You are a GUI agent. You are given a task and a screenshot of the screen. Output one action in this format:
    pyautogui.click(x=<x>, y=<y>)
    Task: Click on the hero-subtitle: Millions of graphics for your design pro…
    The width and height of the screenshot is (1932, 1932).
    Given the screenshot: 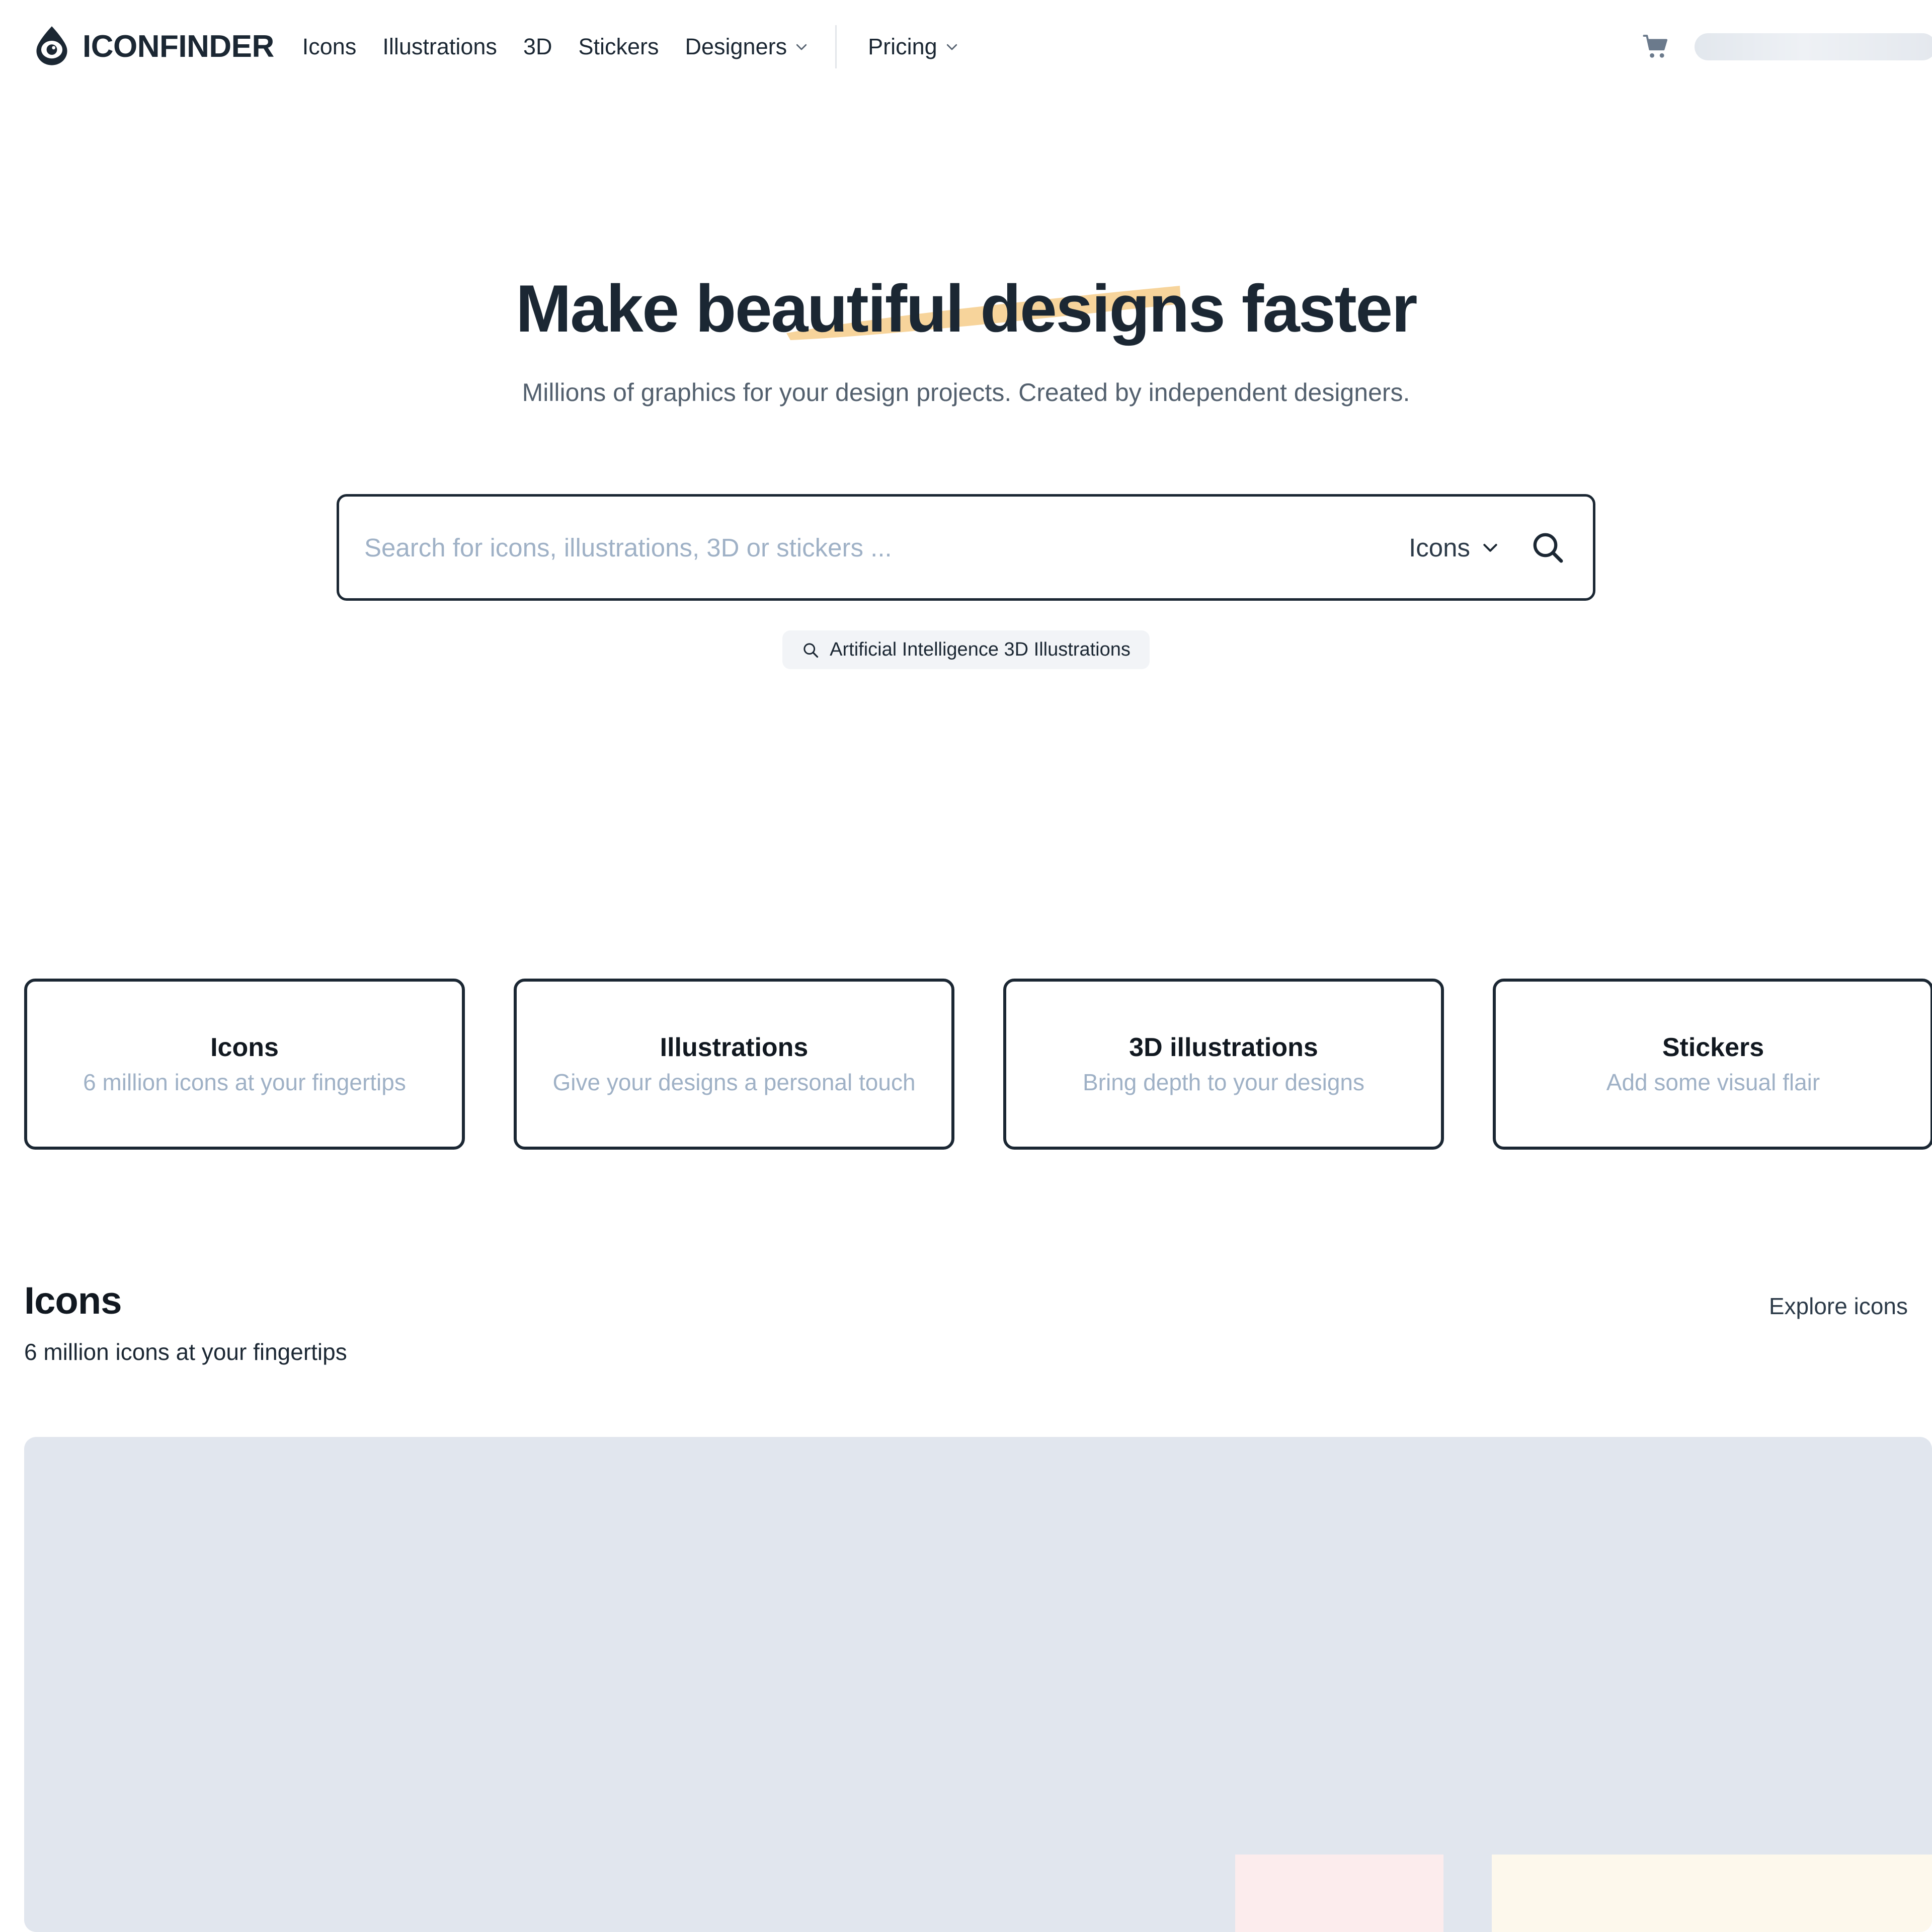 What is the action you would take?
    pyautogui.click(x=966, y=392)
    